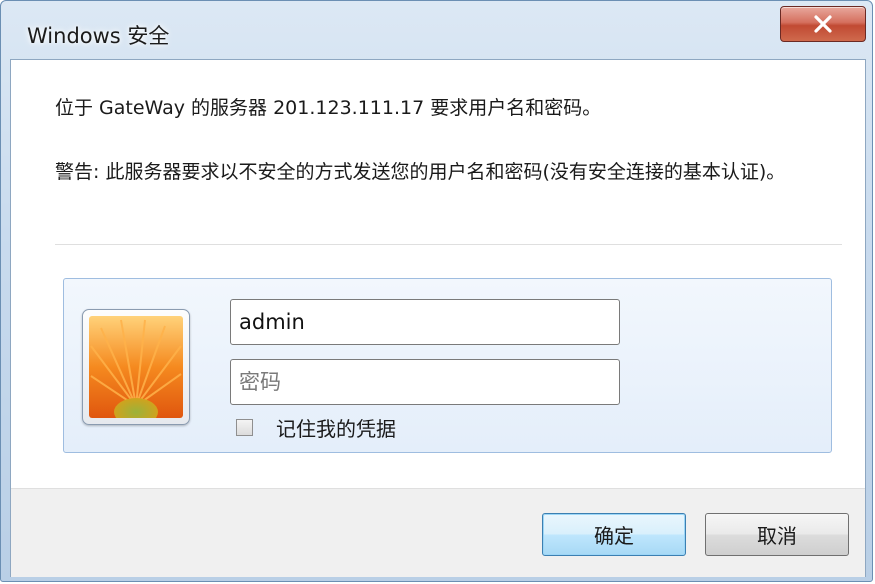  Describe the element at coordinates (614, 534) in the screenshot. I see `ok-button: 确定` at that location.